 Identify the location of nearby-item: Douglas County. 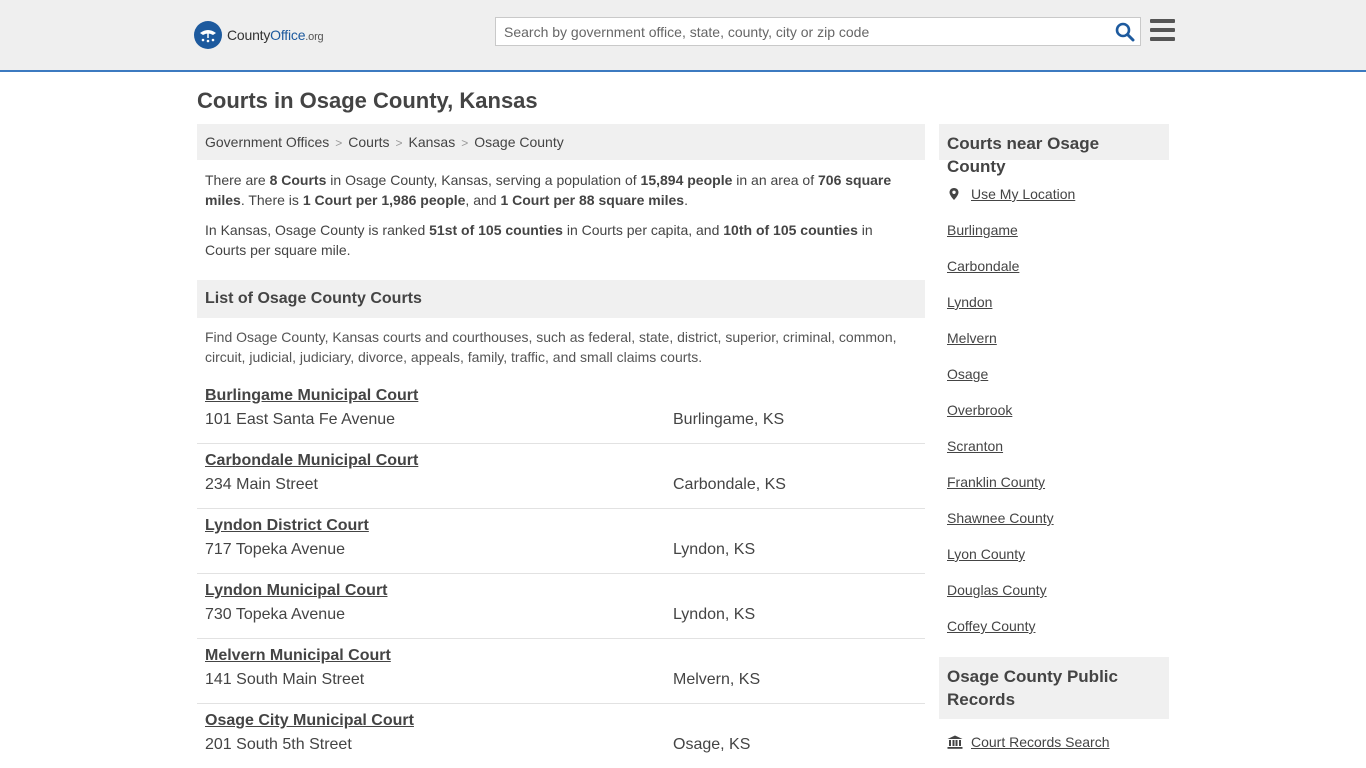
(1057, 590).